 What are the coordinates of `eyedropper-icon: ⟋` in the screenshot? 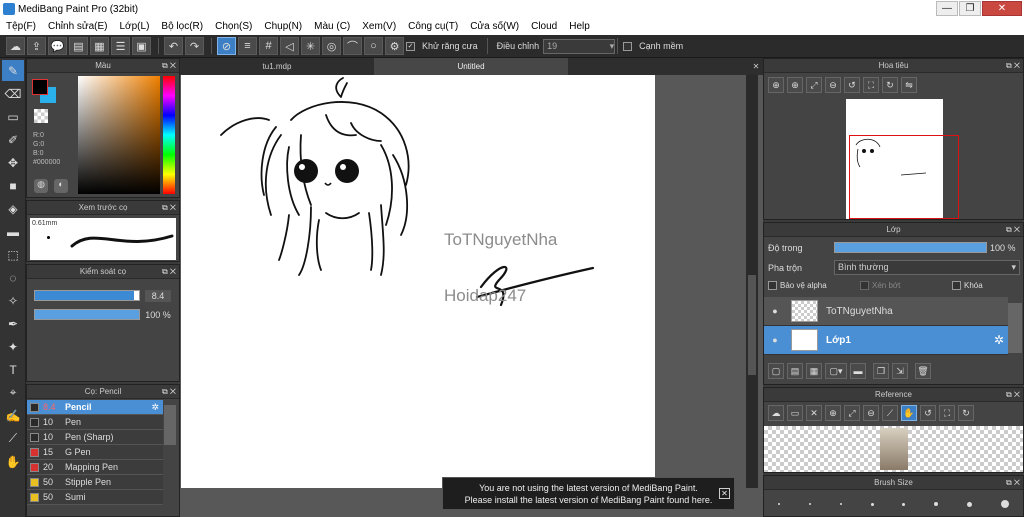 It's located at (890, 413).